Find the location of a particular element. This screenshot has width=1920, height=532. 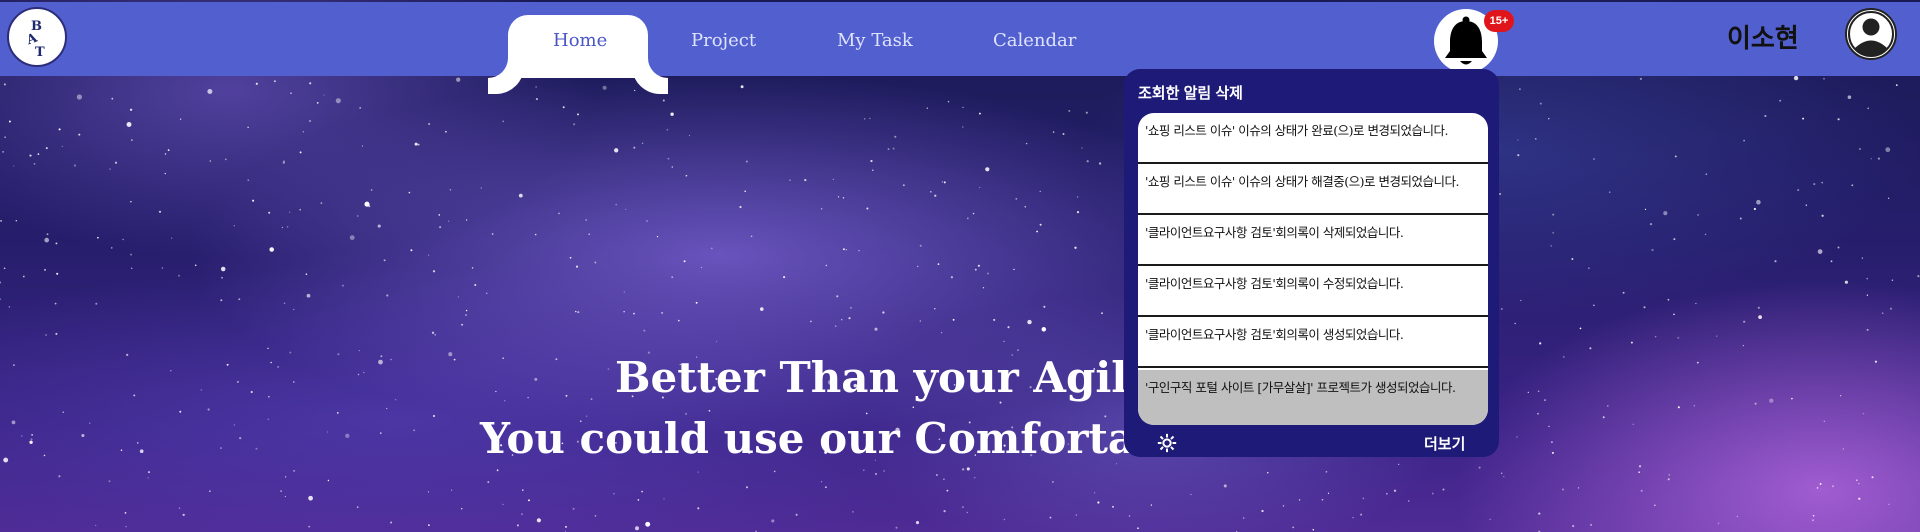

tab-project: Project is located at coordinates (723, 40).